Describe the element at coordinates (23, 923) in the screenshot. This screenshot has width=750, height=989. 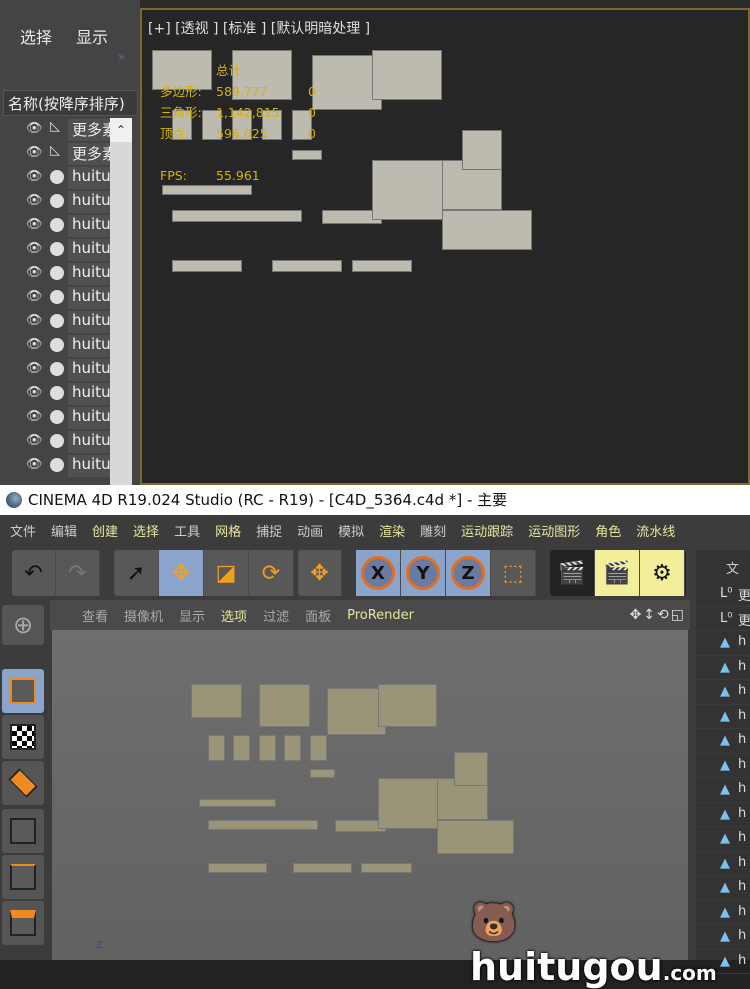
I see `polygons-mode-icon` at that location.